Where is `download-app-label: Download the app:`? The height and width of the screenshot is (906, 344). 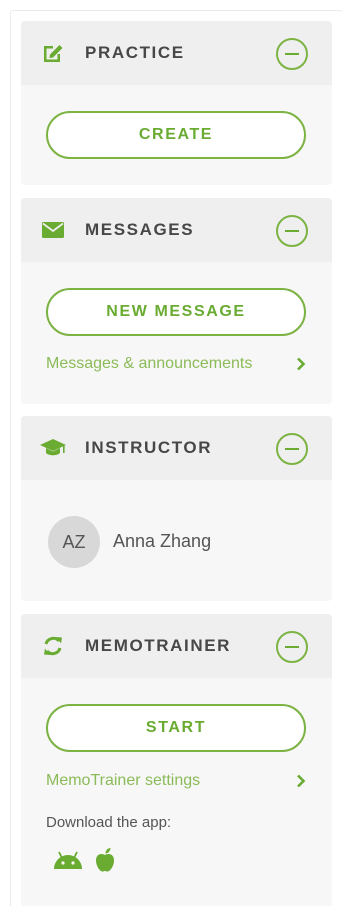 download-app-label: Download the app: is located at coordinates (109, 822).